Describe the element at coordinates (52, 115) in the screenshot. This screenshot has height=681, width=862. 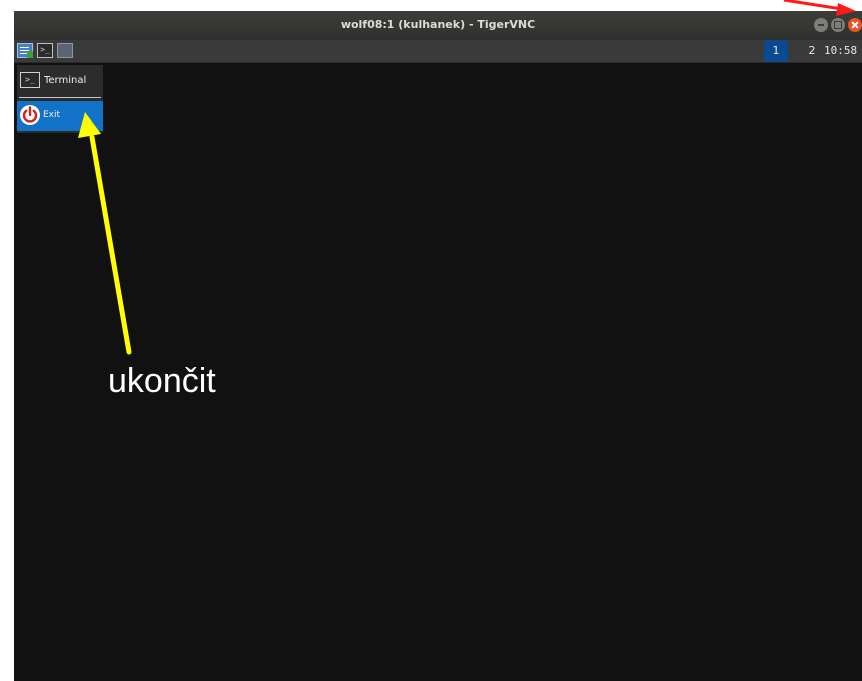
I see `menu-item-label: Exit` at that location.